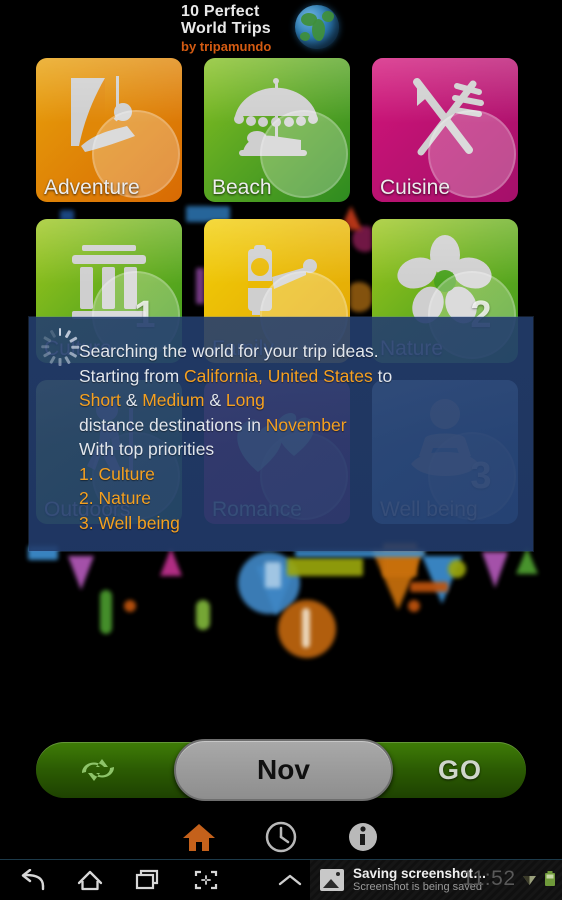  What do you see at coordinates (382, 375) in the screenshot?
I see `to-label: to` at bounding box center [382, 375].